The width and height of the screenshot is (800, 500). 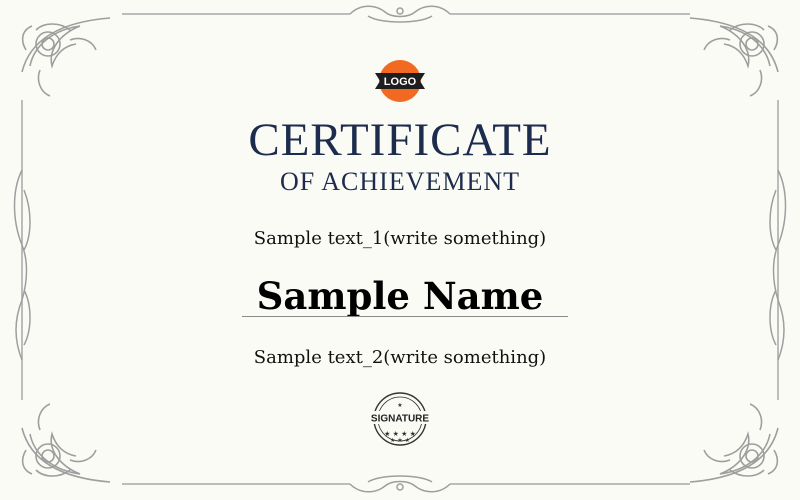 I want to click on sample-text-2: Sample text_2(write something), so click(x=400, y=357).